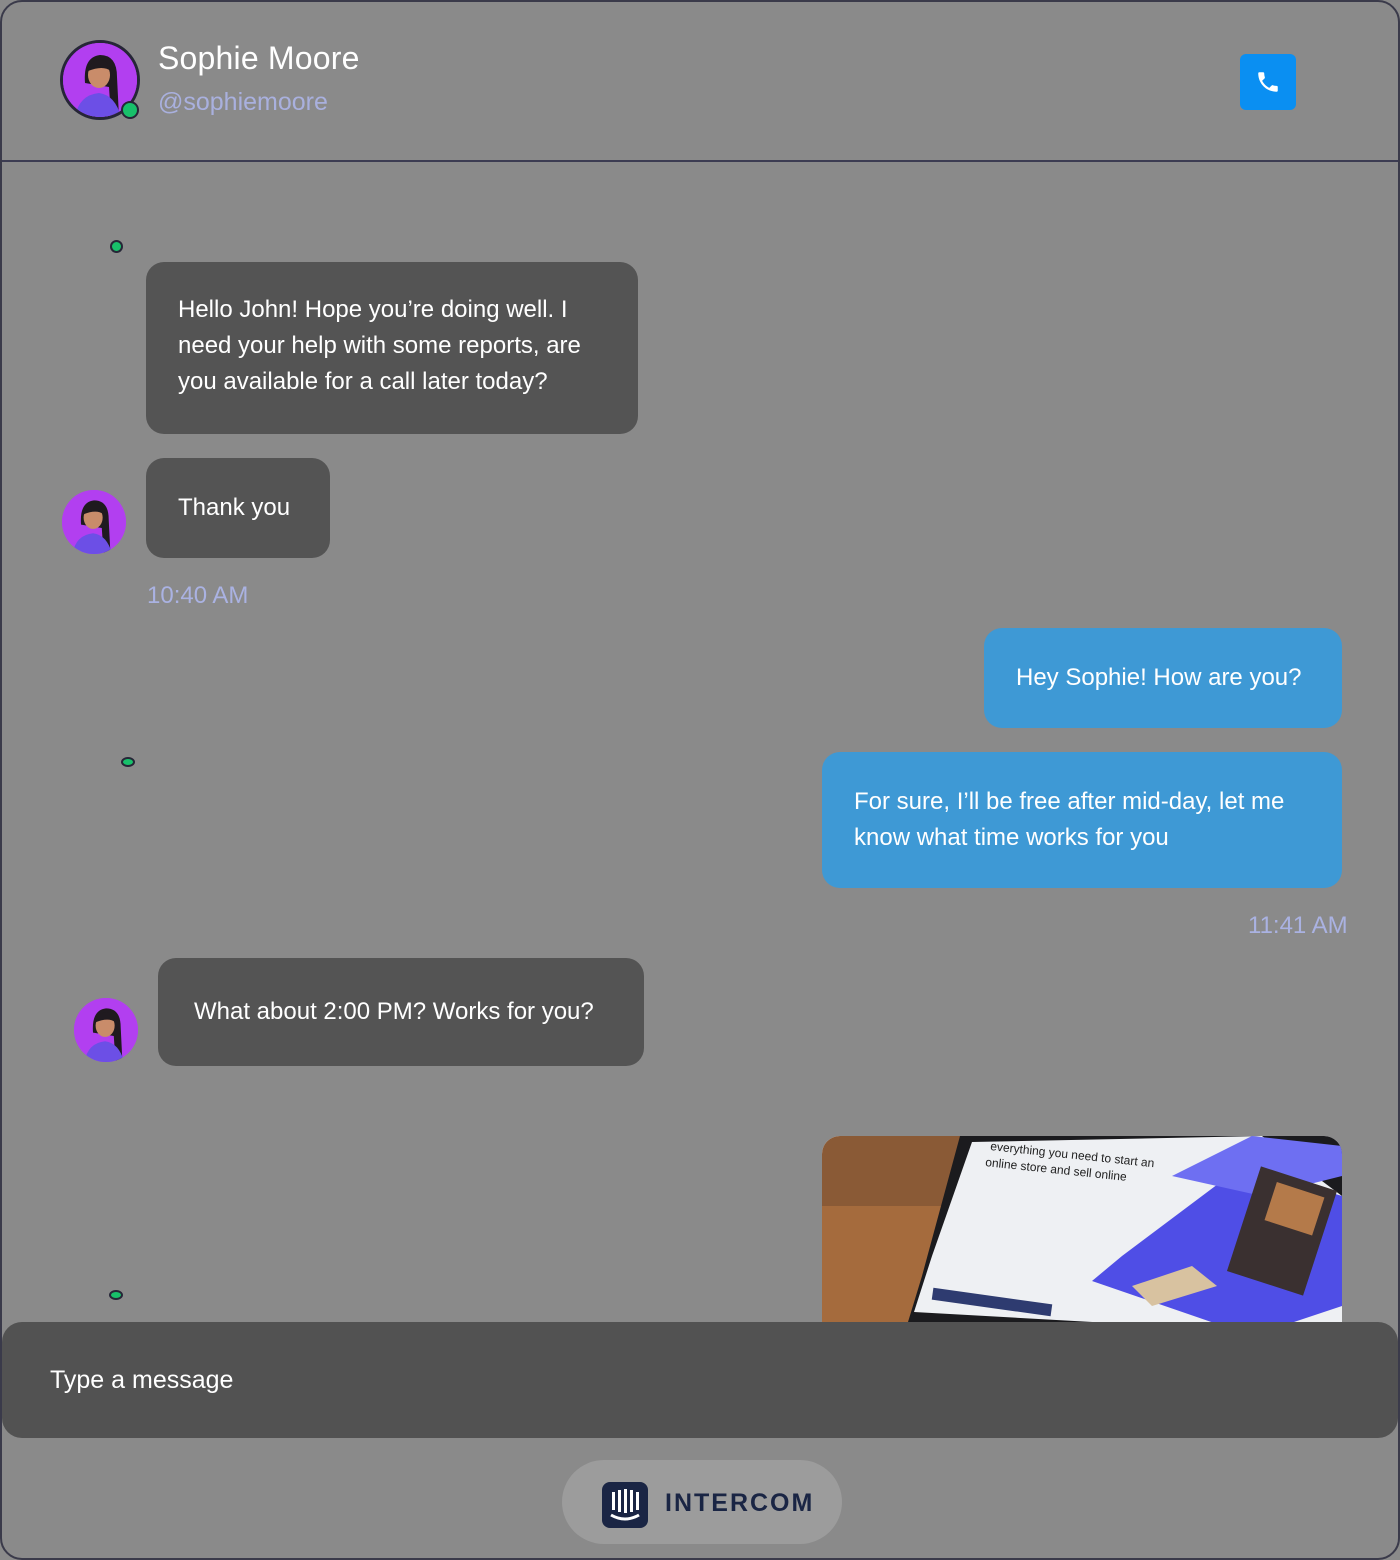  Describe the element at coordinates (700, 82) in the screenshot. I see `chat-header: Sophie Moore @sophiemoore` at that location.